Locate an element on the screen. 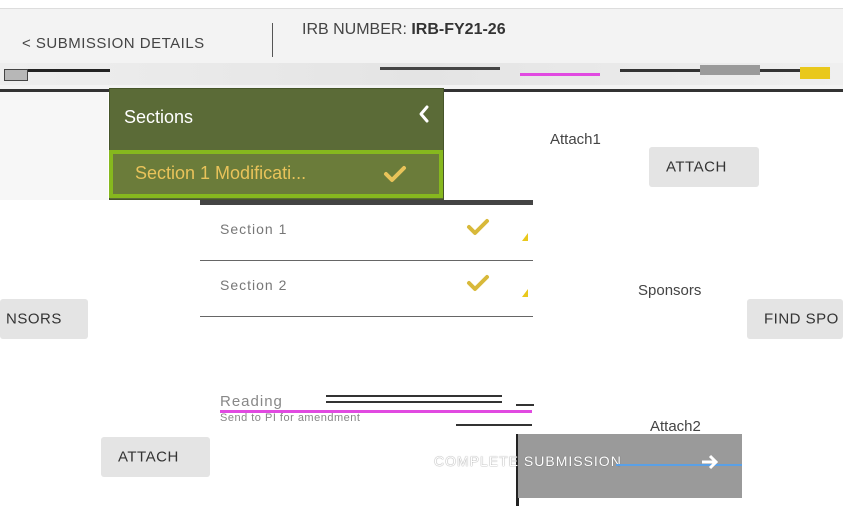  reading-sublabel: Send to PI for amendment is located at coordinates (290, 418).